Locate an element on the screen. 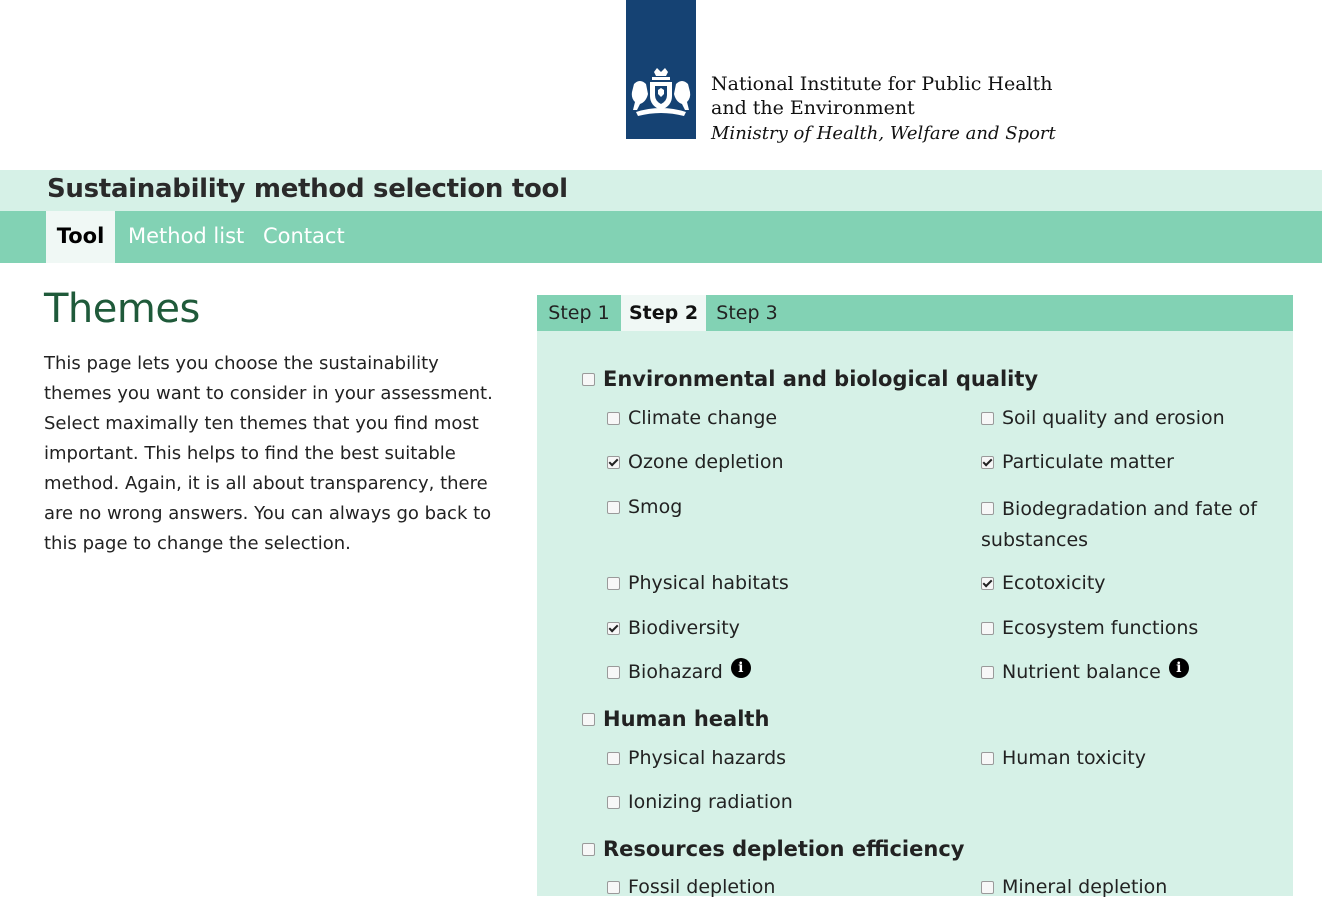 The height and width of the screenshot is (898, 1322). tab-step-1: Step 1 is located at coordinates (579, 313).